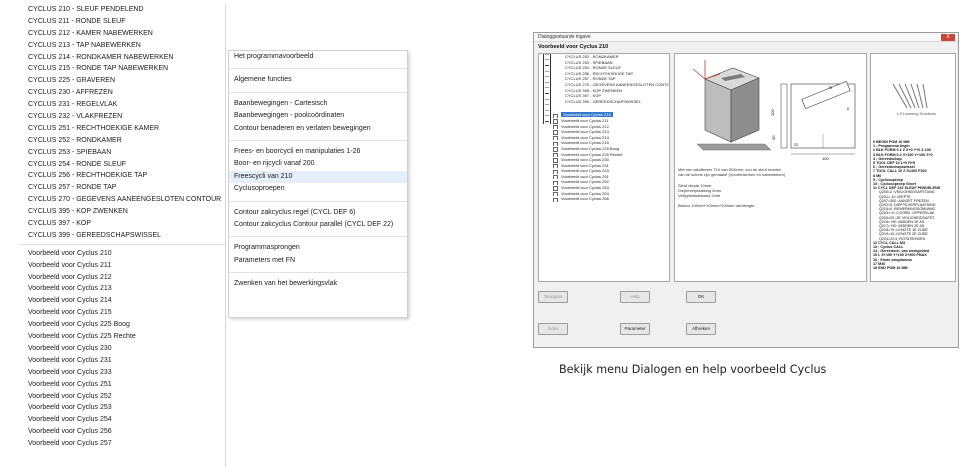  I want to click on tree-item-label: Voorbeeld voor Cyclus 256, so click(585, 199).